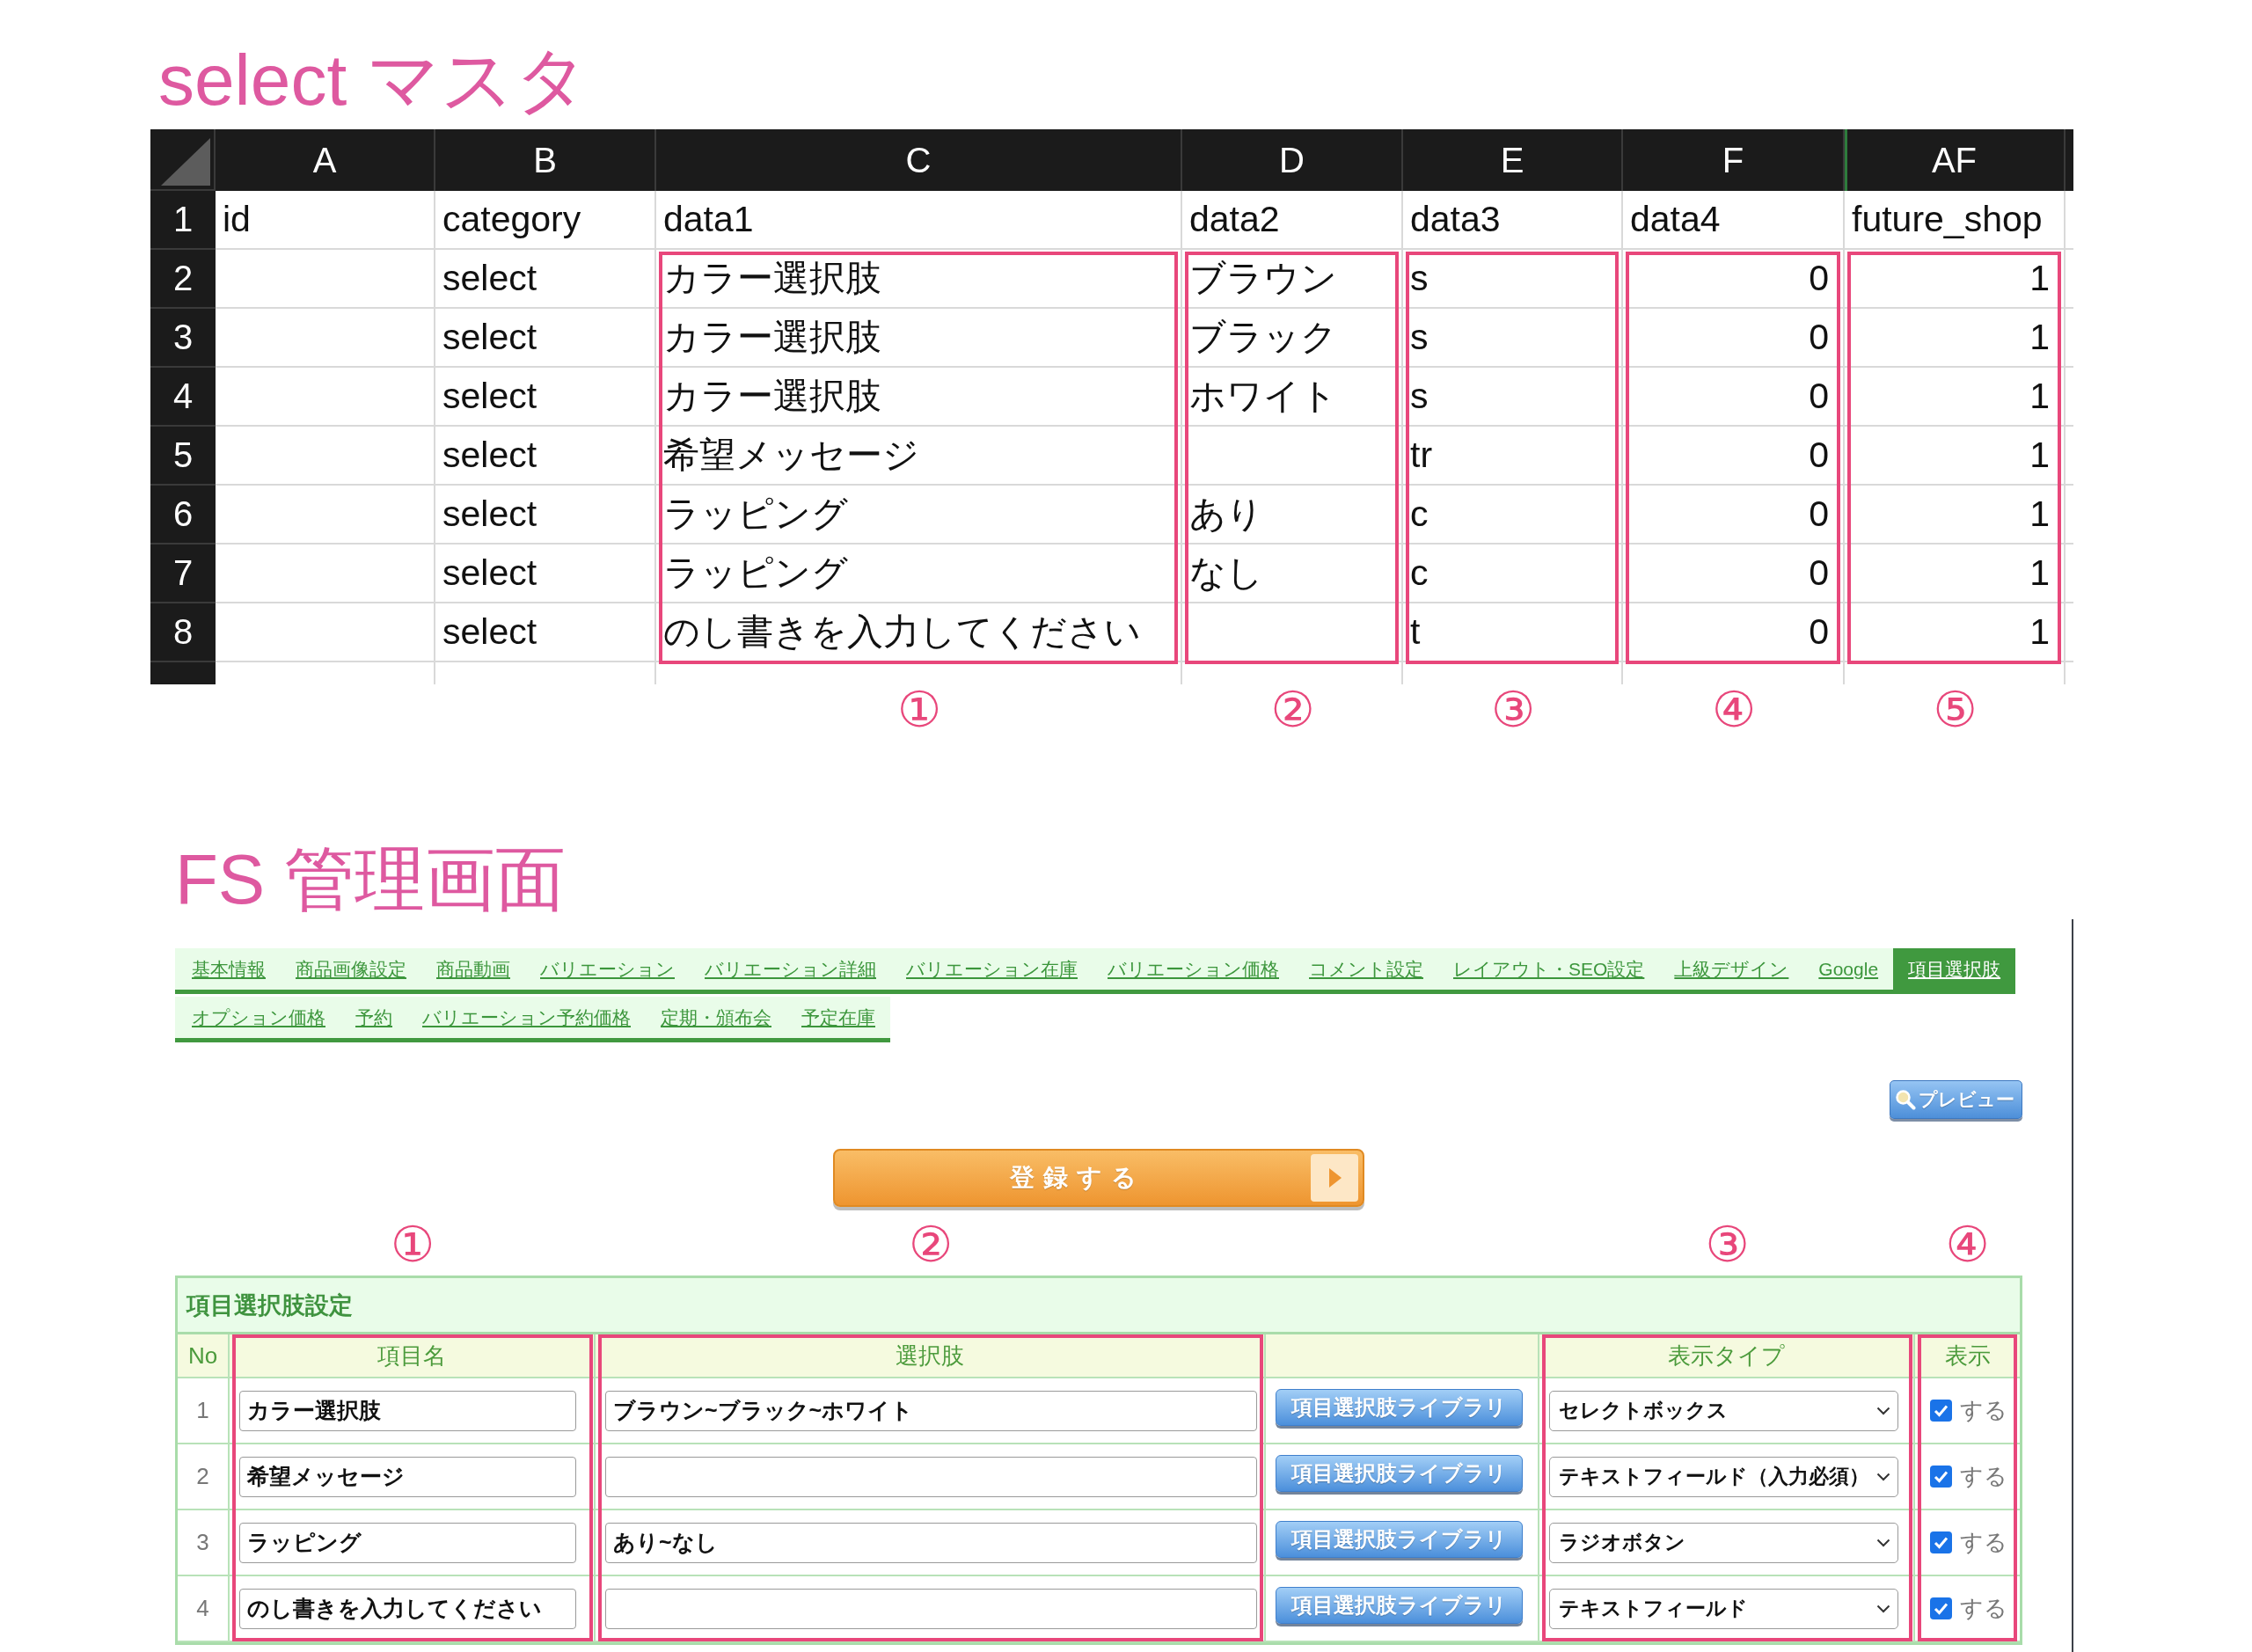  I want to click on row-header: 8, so click(183, 632).